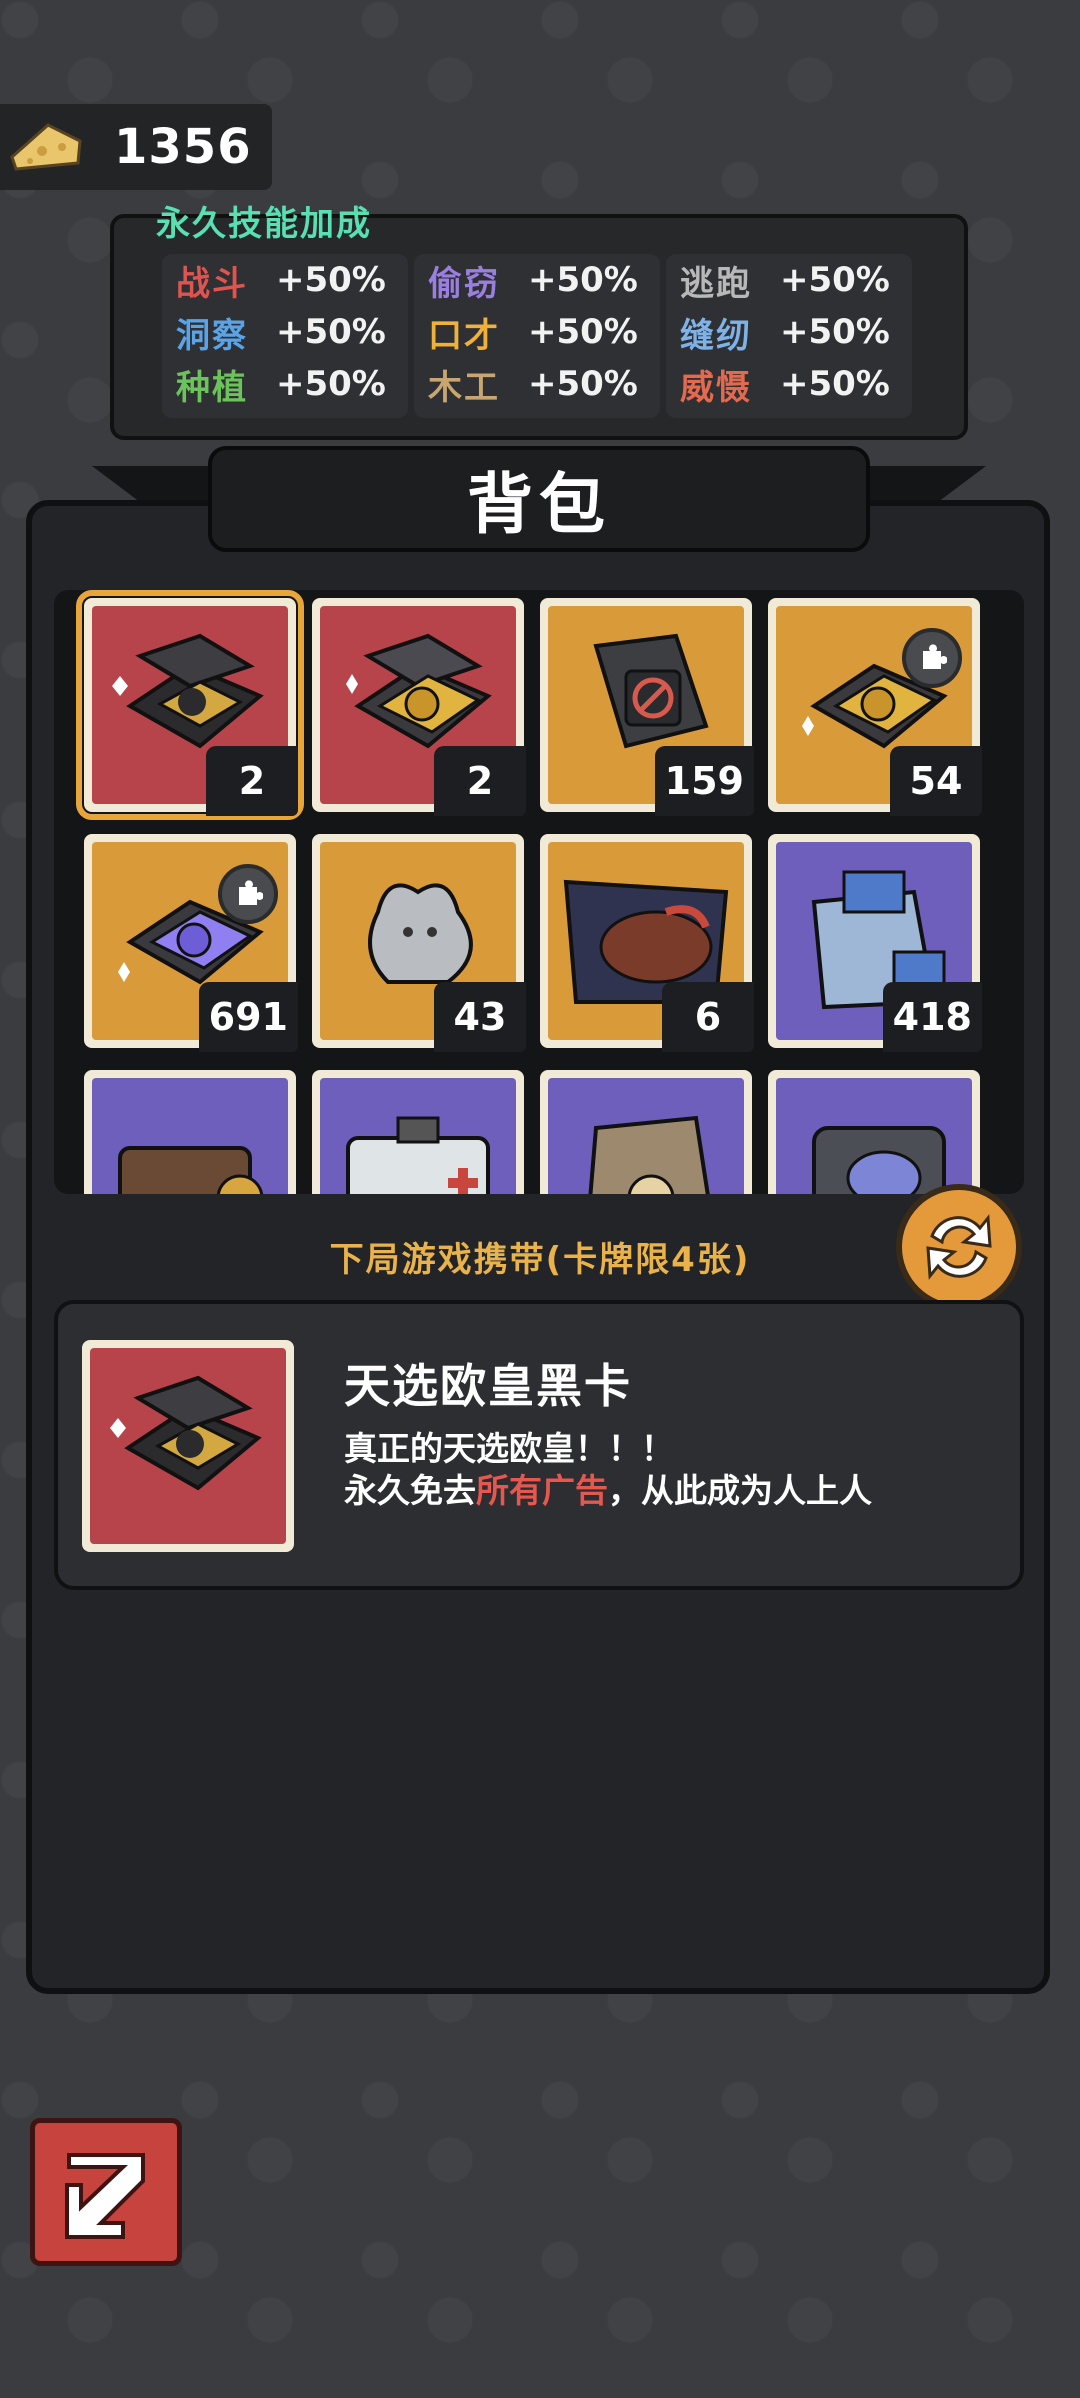  Describe the element at coordinates (212, 283) in the screenshot. I see `skill-name: 战斗` at that location.